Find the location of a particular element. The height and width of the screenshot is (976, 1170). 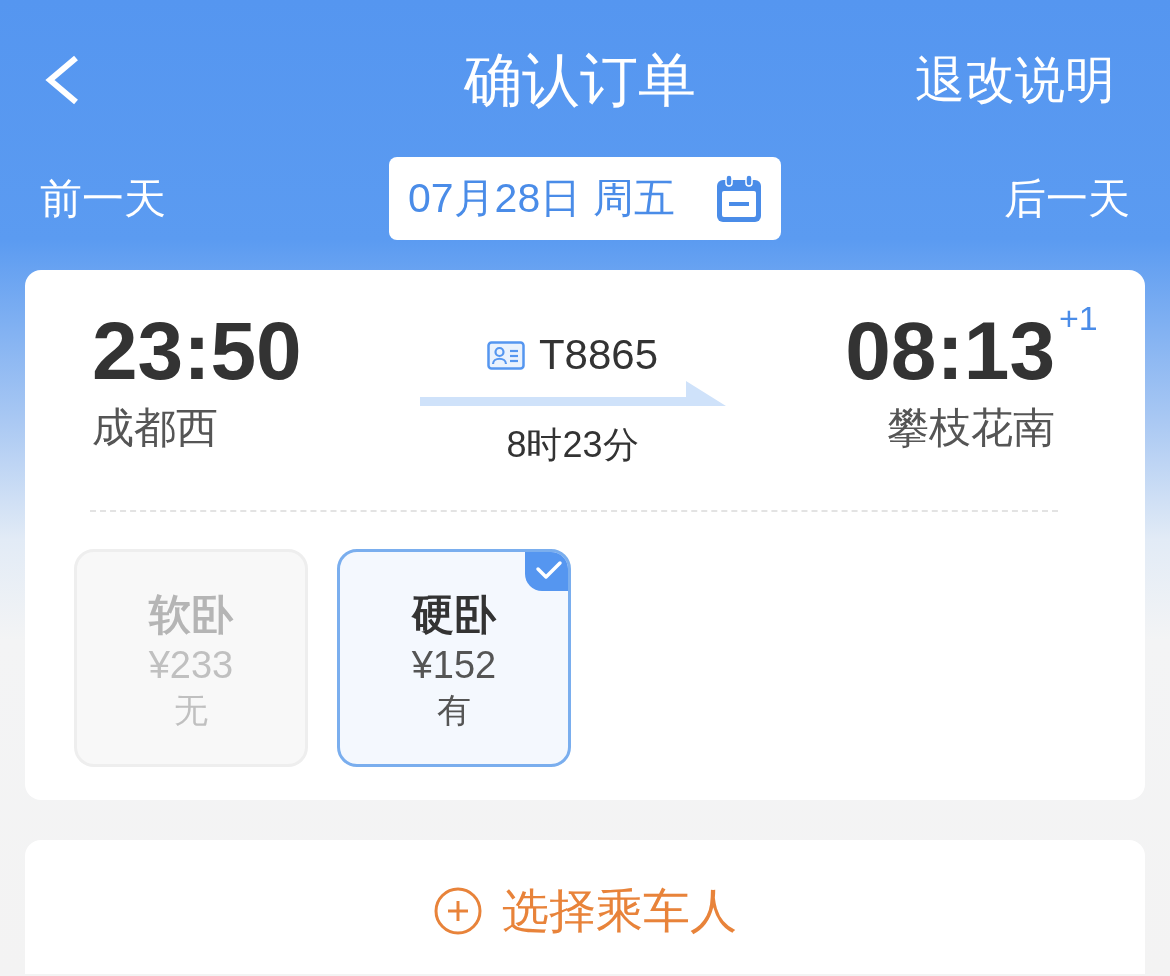

previous-day-button: 前一天 is located at coordinates (103, 198).